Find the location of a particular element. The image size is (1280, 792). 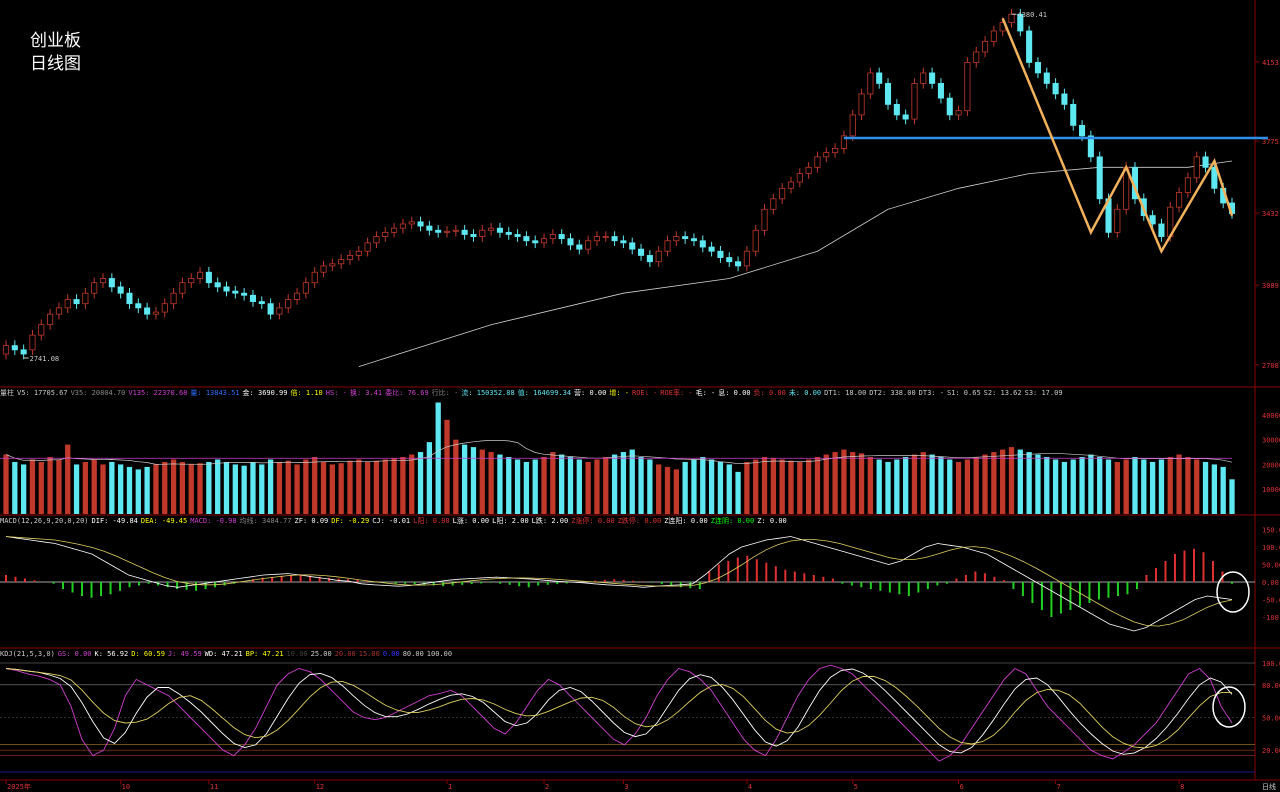

kdj-k-line is located at coordinates (619, 711).